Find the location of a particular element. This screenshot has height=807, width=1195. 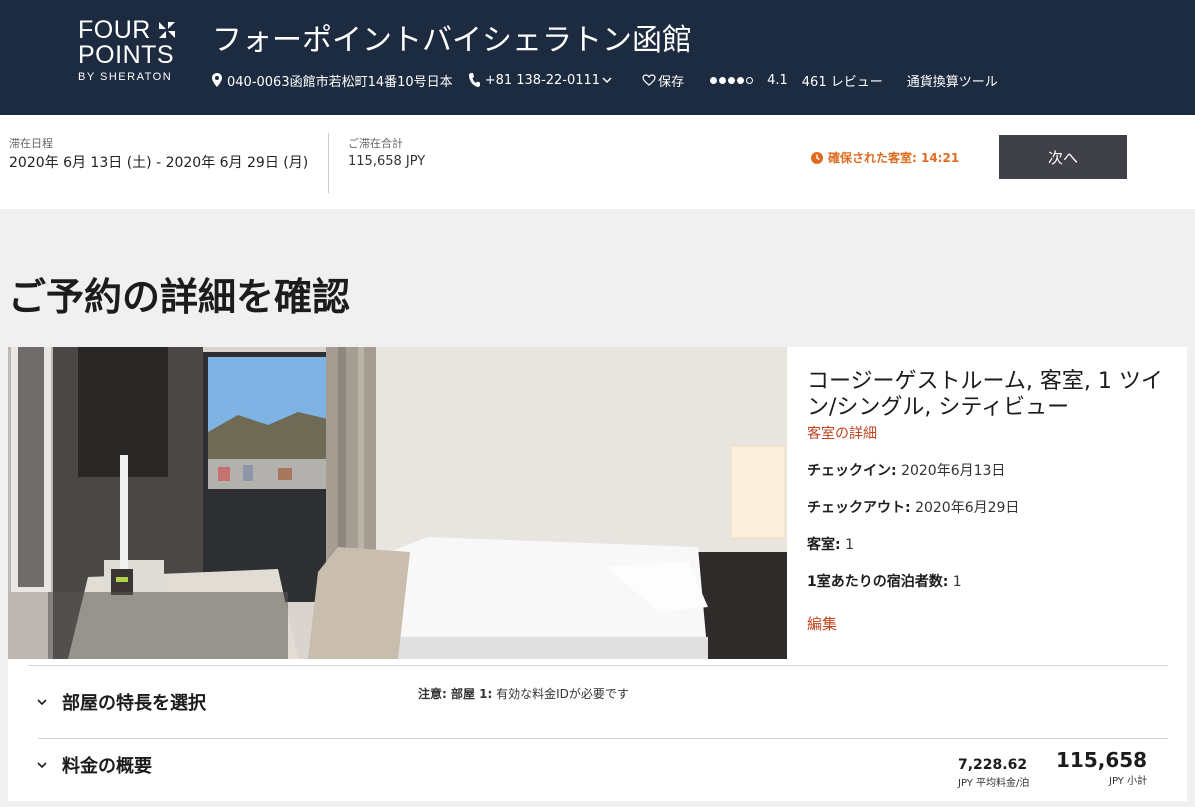

stay-dates-label: 滞在日程 is located at coordinates (31, 143).